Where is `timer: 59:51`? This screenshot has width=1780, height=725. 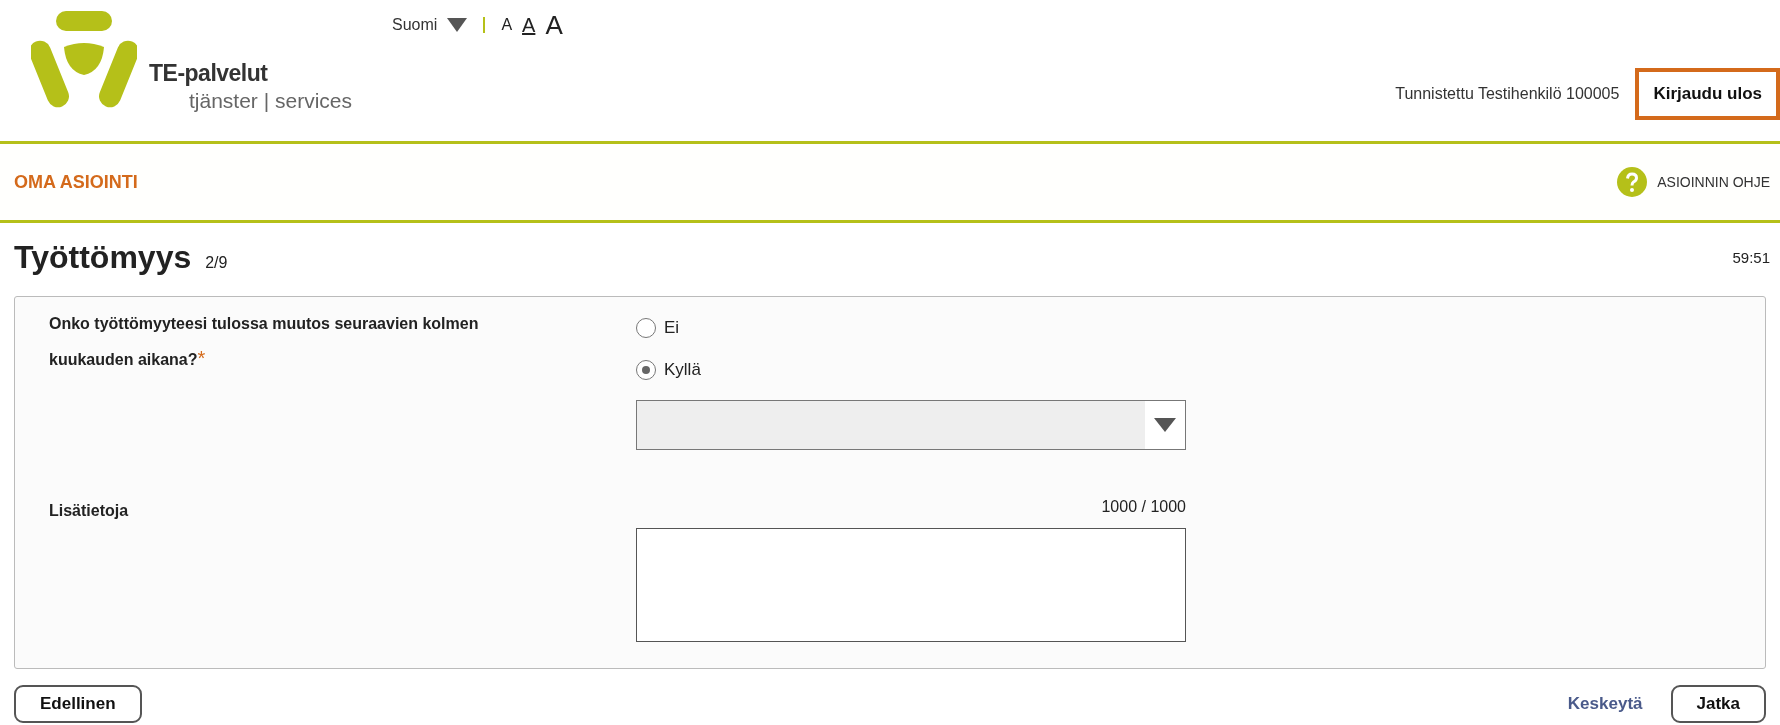
timer: 59:51 is located at coordinates (1751, 257).